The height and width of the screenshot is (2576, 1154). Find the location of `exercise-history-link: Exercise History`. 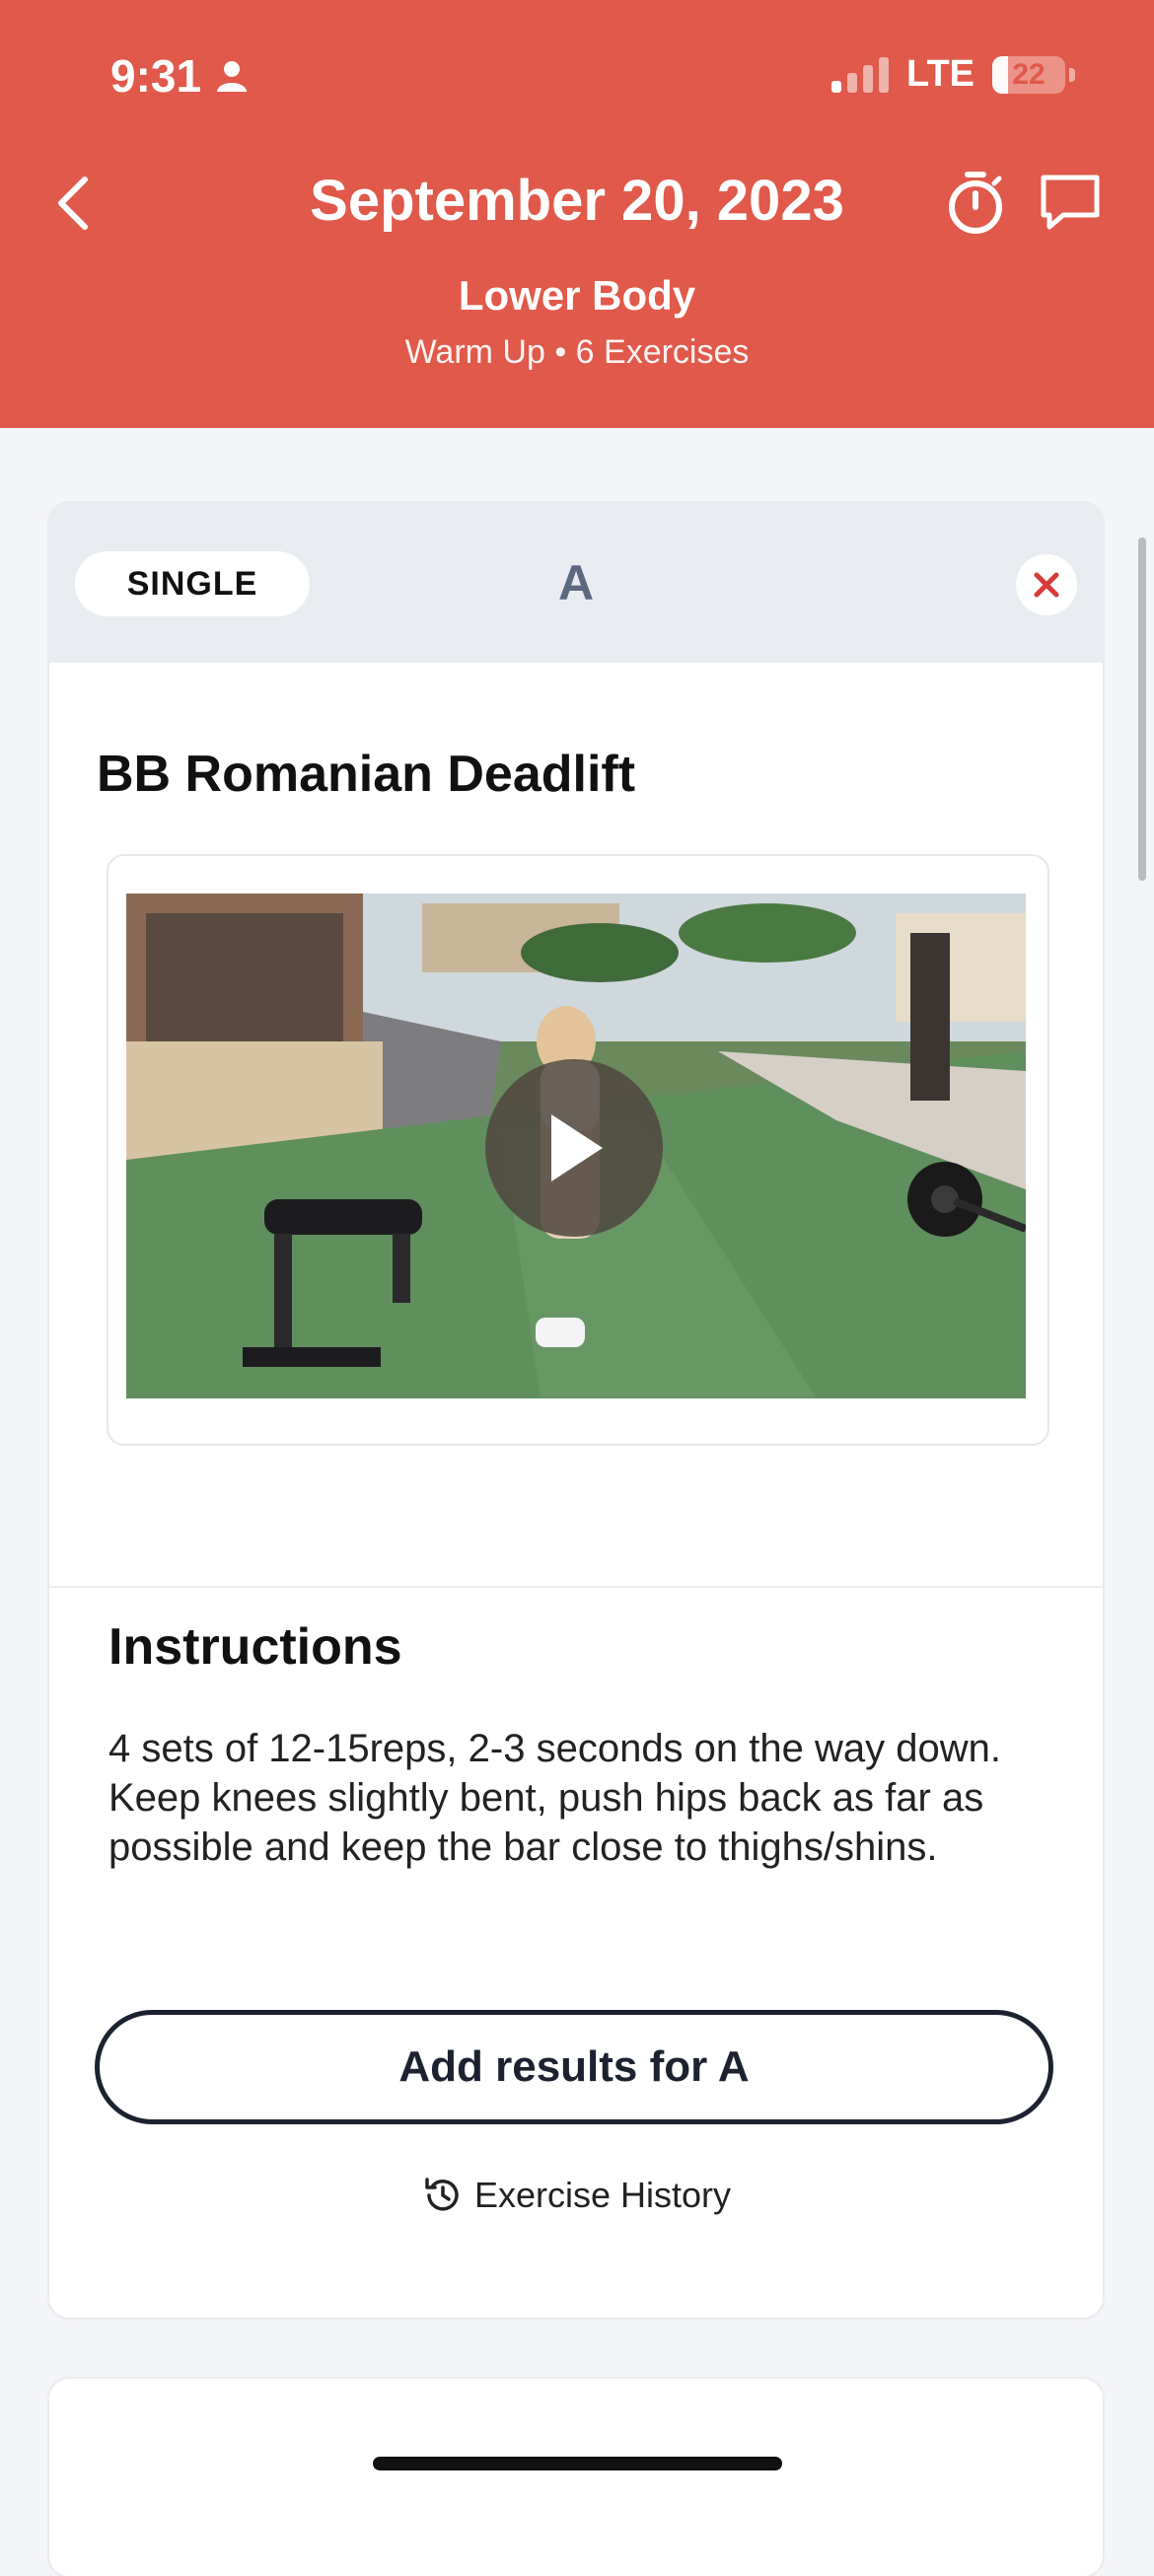

exercise-history-link: Exercise History is located at coordinates (576, 2195).